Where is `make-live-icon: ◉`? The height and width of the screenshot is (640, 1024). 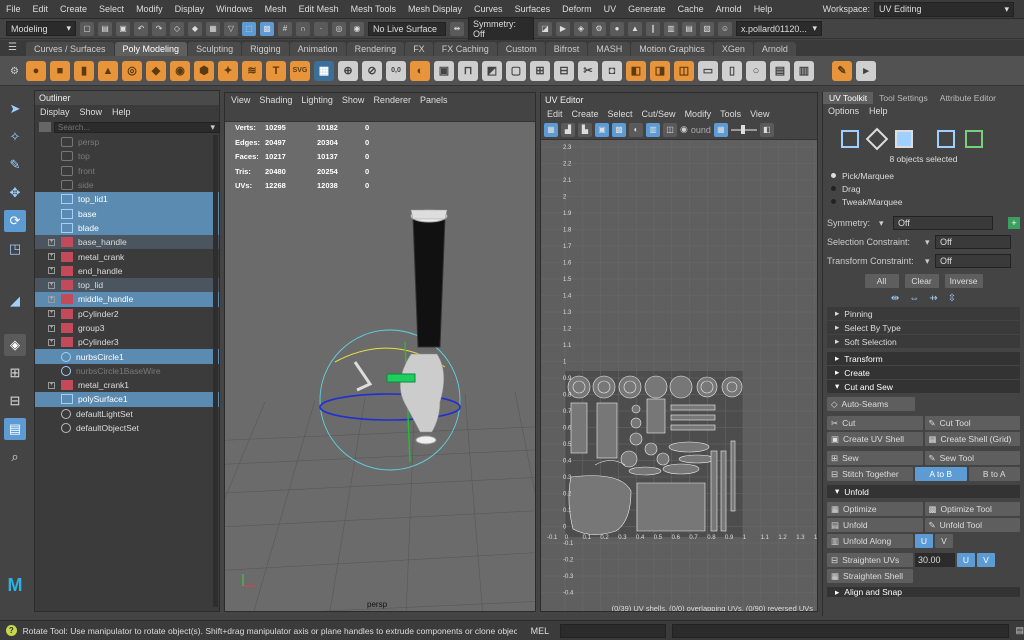 make-live-icon: ◉ is located at coordinates (357, 28).